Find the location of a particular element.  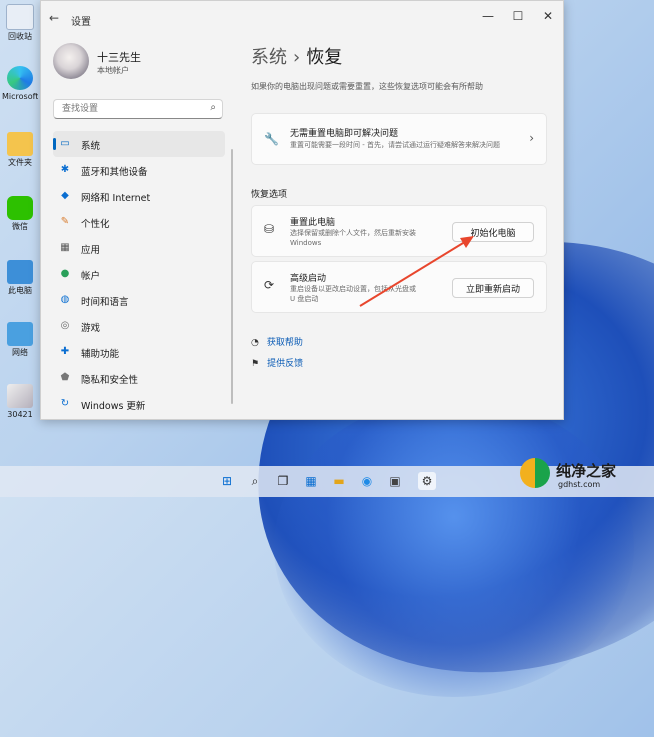

accessibility-icon: ✚ is located at coordinates (65, 351).